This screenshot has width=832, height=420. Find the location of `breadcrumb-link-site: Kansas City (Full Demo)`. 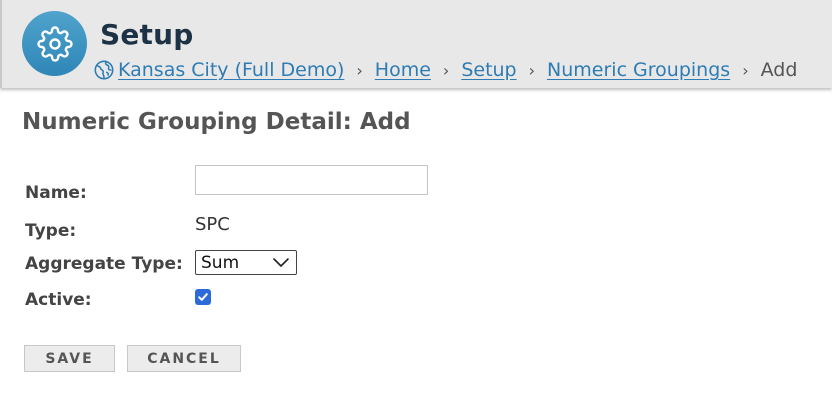

breadcrumb-link-site: Kansas City (Full Demo) is located at coordinates (231, 70).